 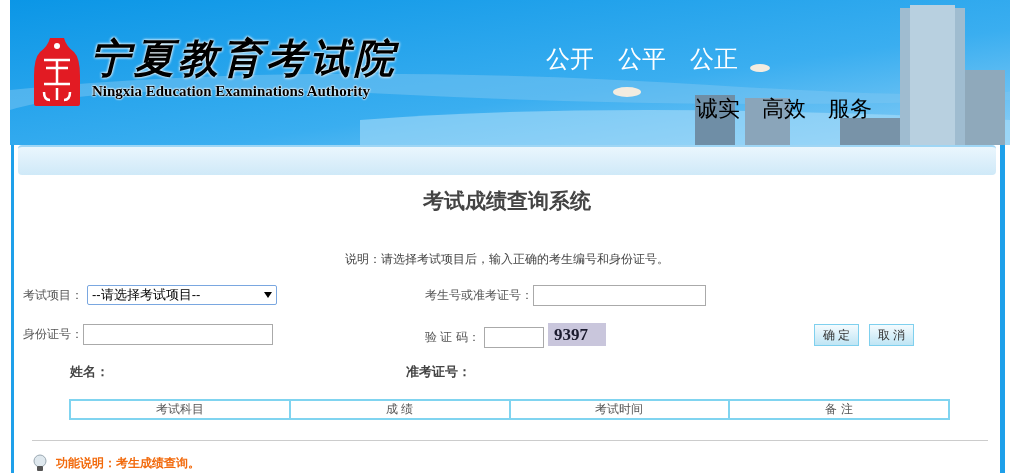 I want to click on seal-logo-icon, so click(x=57, y=72).